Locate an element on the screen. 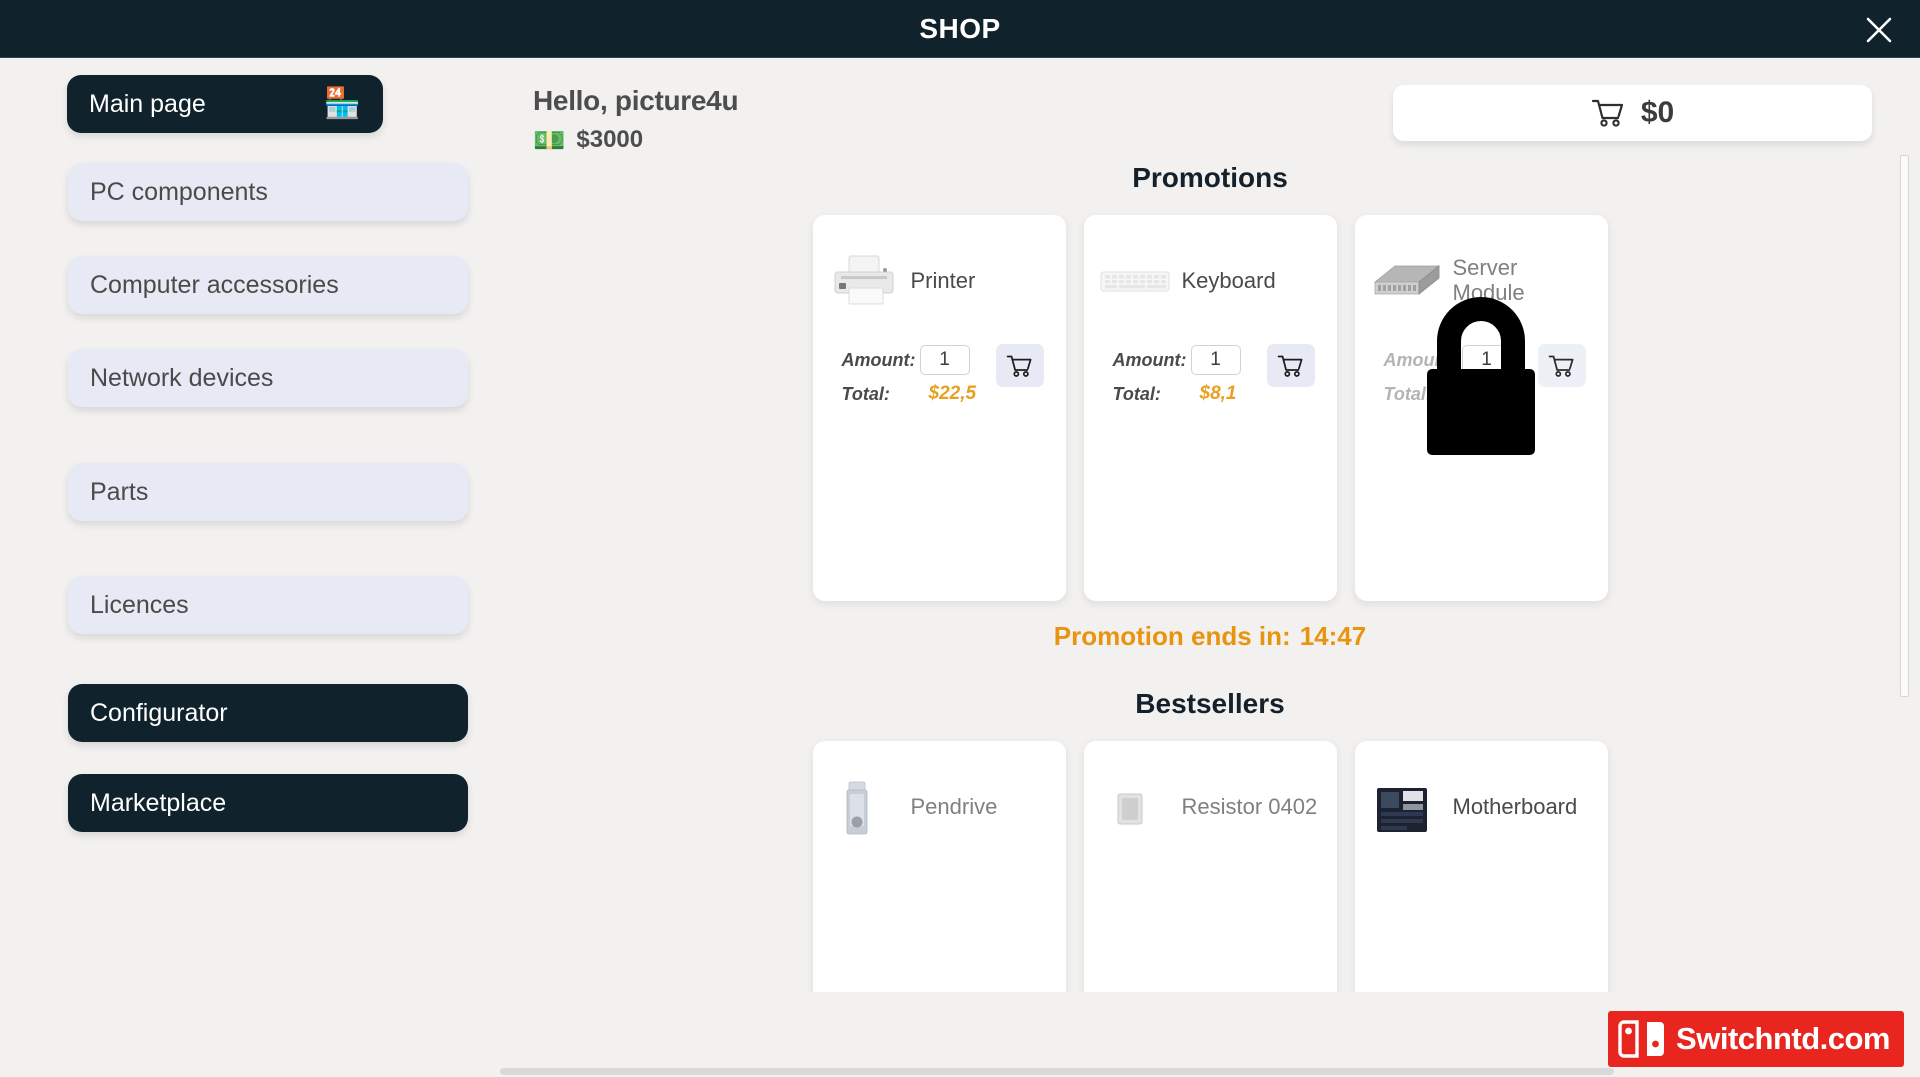 Image resolution: width=1920 pixels, height=1077 pixels. card-header: Server Module is located at coordinates (1481, 263).